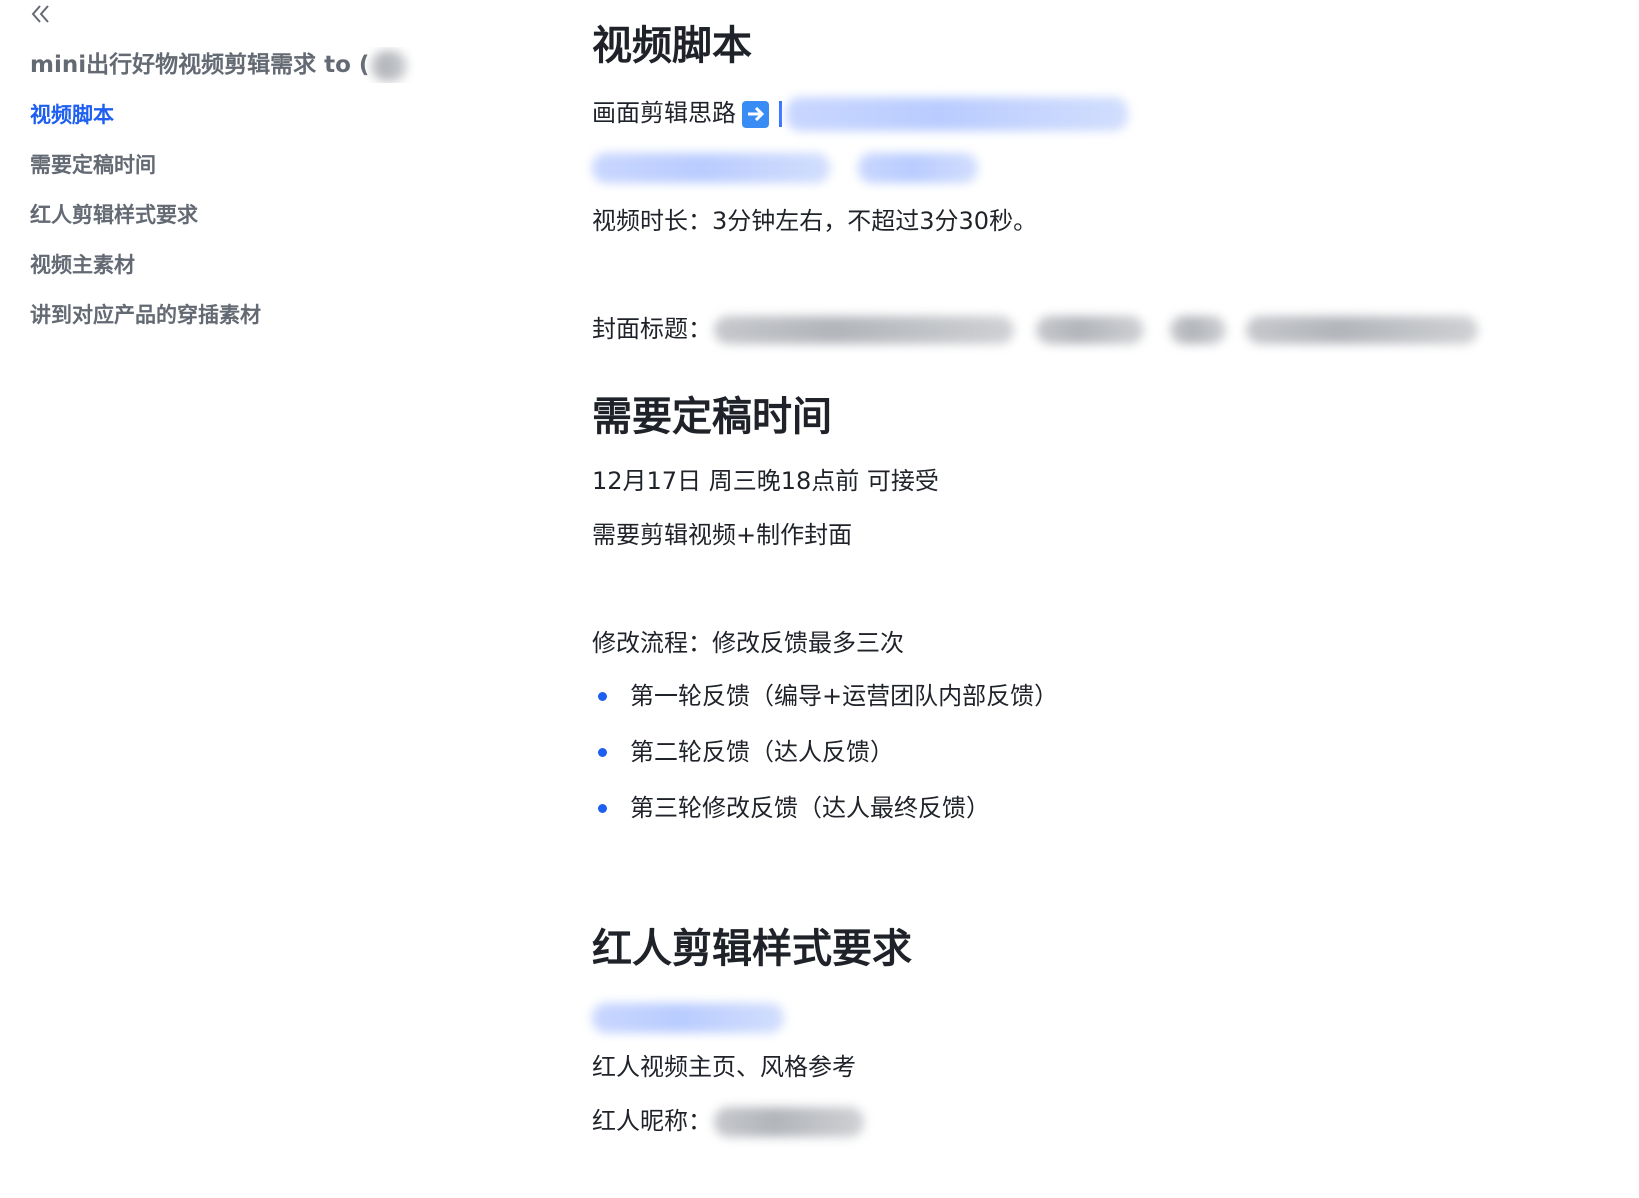 The width and height of the screenshot is (1639, 1198). What do you see at coordinates (145, 270) in the screenshot?
I see `outline-item-main-material: 视频主素材` at bounding box center [145, 270].